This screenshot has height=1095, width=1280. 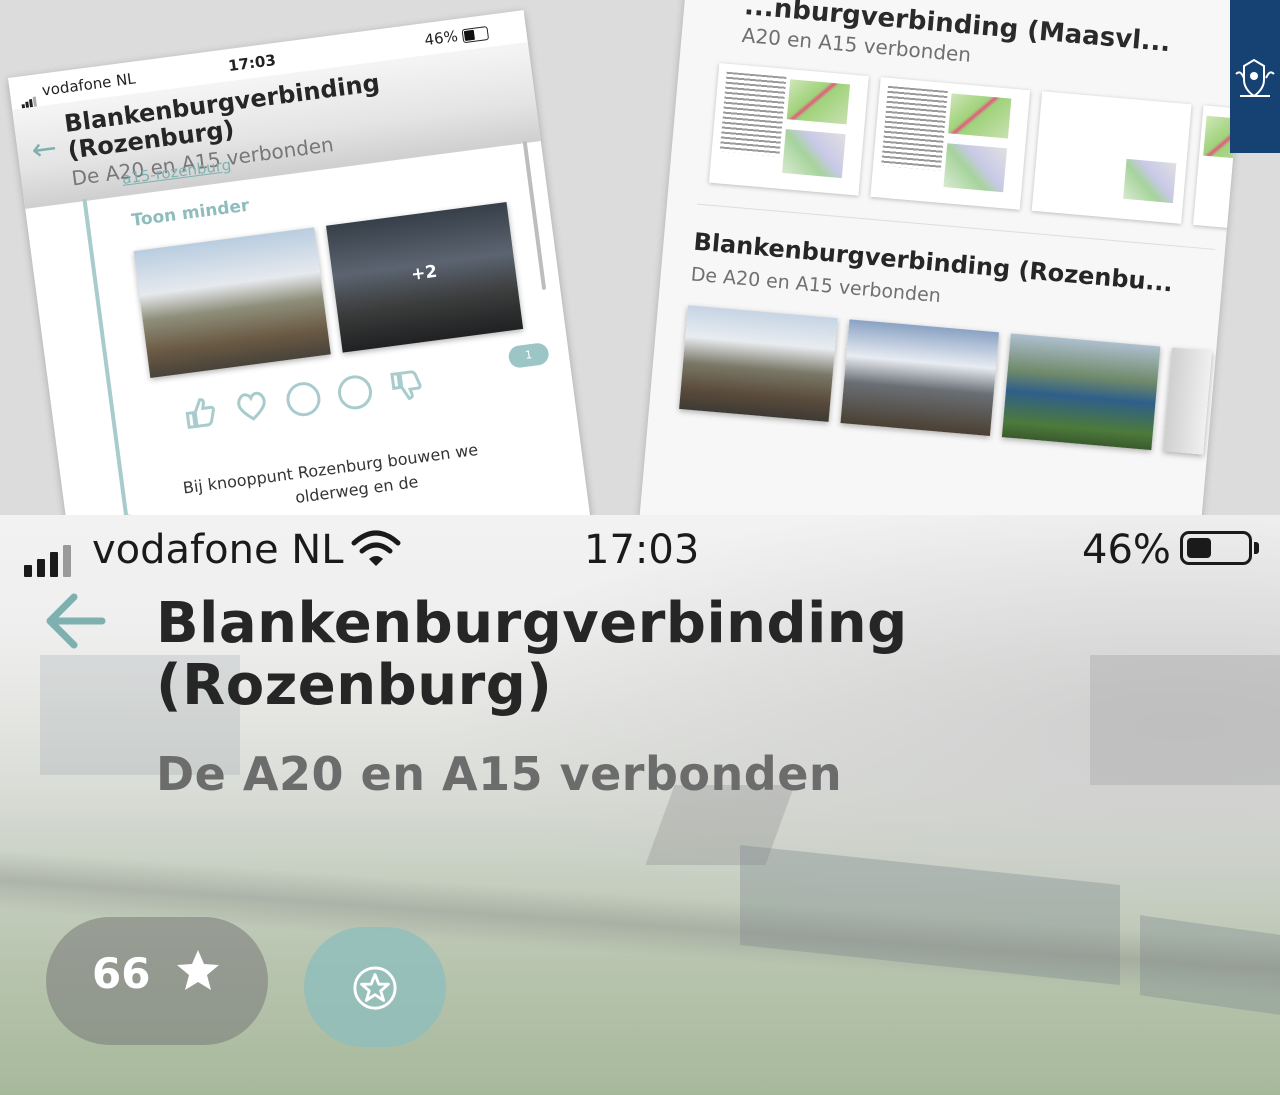 I want to click on heart-icon, so click(x=252, y=406).